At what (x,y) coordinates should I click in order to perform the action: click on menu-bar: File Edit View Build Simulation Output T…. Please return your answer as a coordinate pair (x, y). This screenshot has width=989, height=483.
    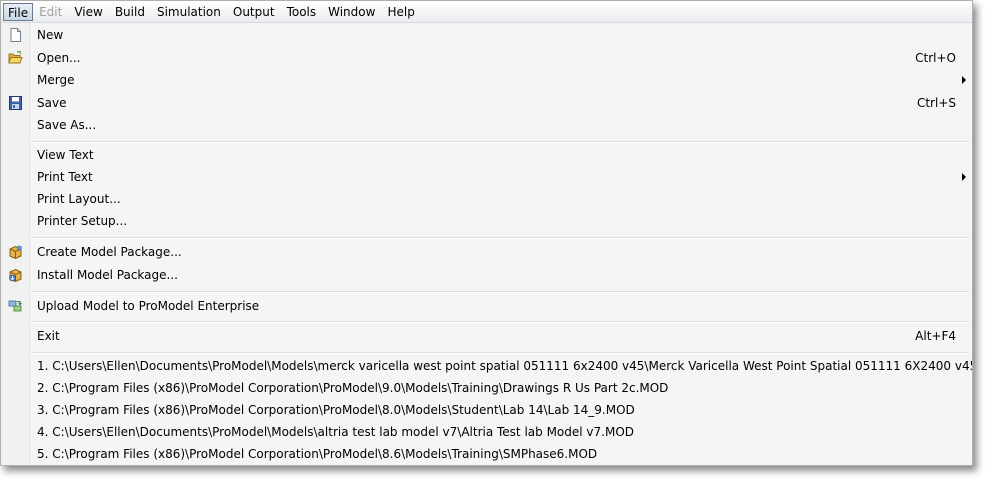
    Looking at the image, I should click on (486, 12).